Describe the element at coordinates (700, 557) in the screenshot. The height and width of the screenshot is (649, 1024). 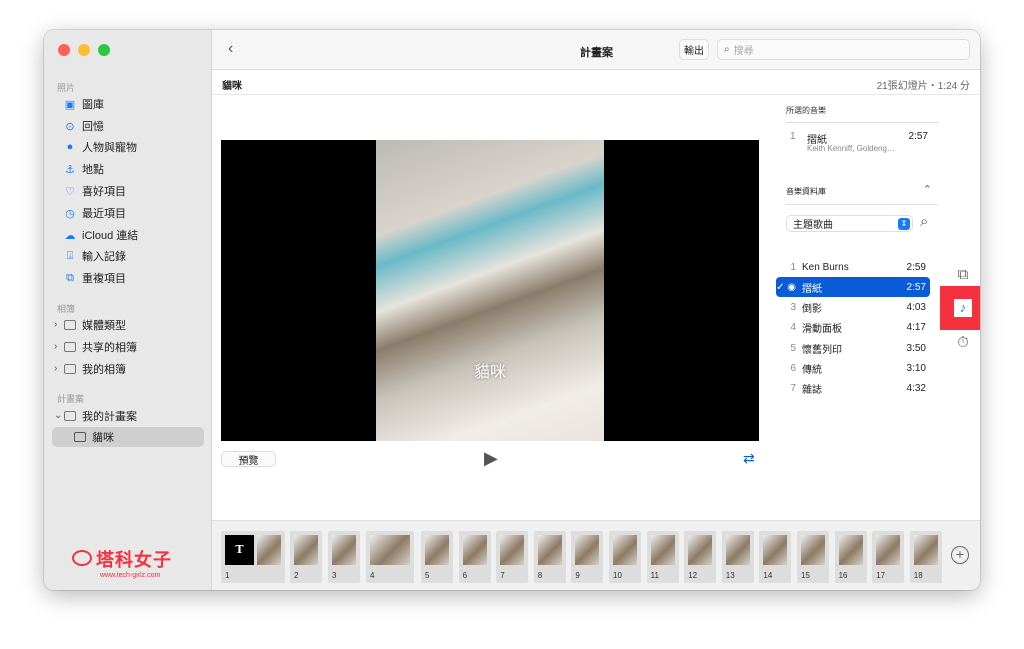
I see `slide-thumbnail: 12` at that location.